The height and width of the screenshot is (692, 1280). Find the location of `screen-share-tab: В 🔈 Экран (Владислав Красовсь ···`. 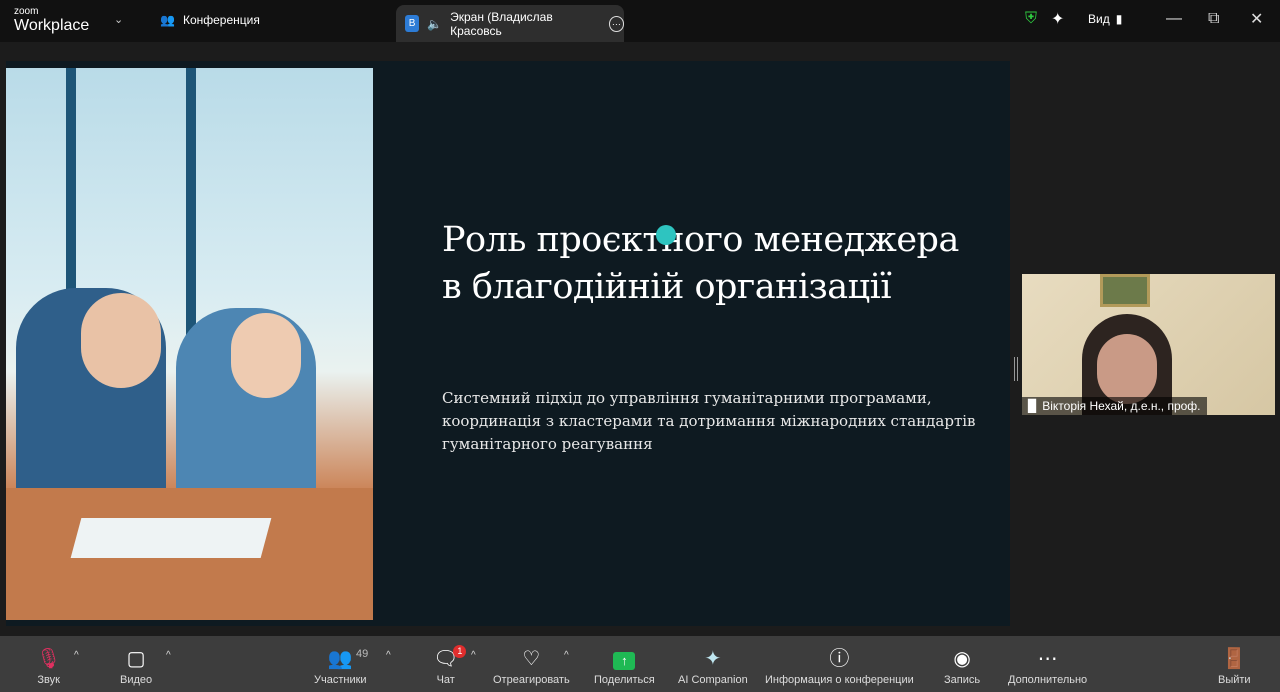

screen-share-tab: В 🔈 Экран (Владислав Красовсь ··· is located at coordinates (510, 23).